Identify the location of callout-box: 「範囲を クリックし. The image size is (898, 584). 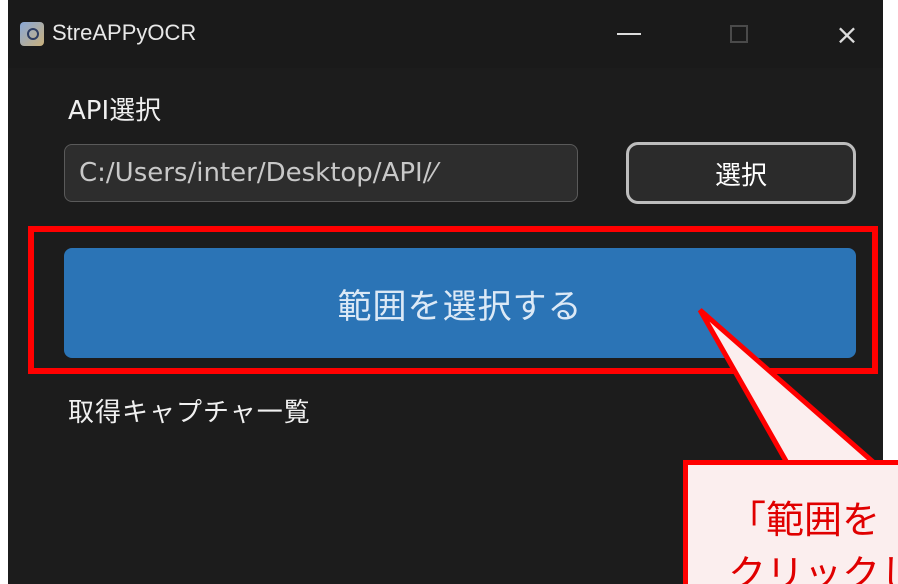
(790, 522).